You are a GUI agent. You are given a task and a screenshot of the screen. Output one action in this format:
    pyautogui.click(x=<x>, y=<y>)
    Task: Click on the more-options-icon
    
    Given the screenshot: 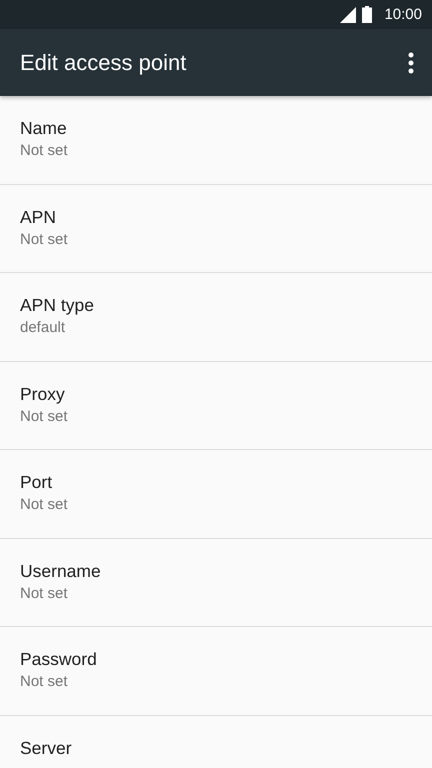 What is the action you would take?
    pyautogui.click(x=411, y=63)
    